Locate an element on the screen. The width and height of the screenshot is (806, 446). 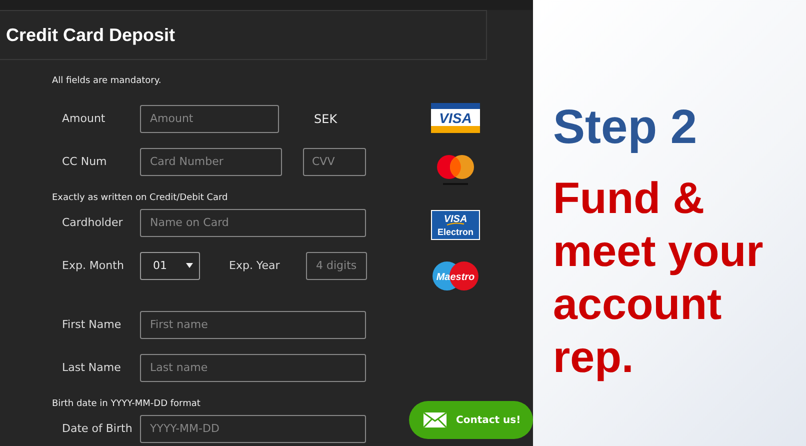
field-label: Last Name is located at coordinates (92, 367).